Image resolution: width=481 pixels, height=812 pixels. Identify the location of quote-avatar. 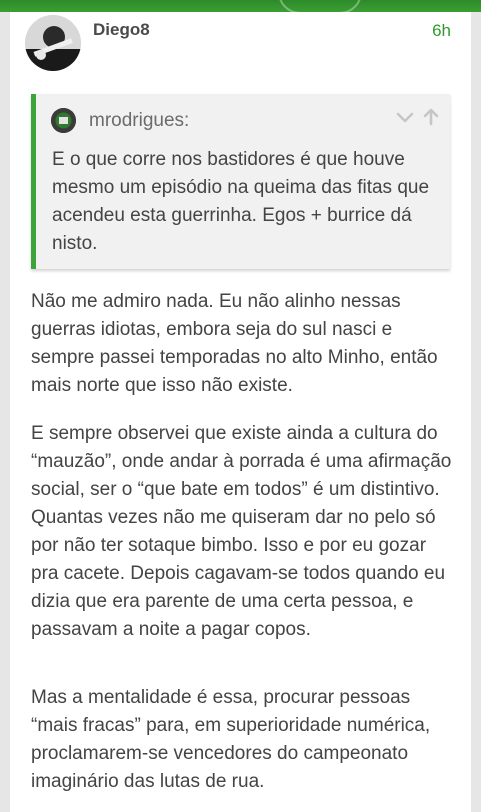
(63, 120).